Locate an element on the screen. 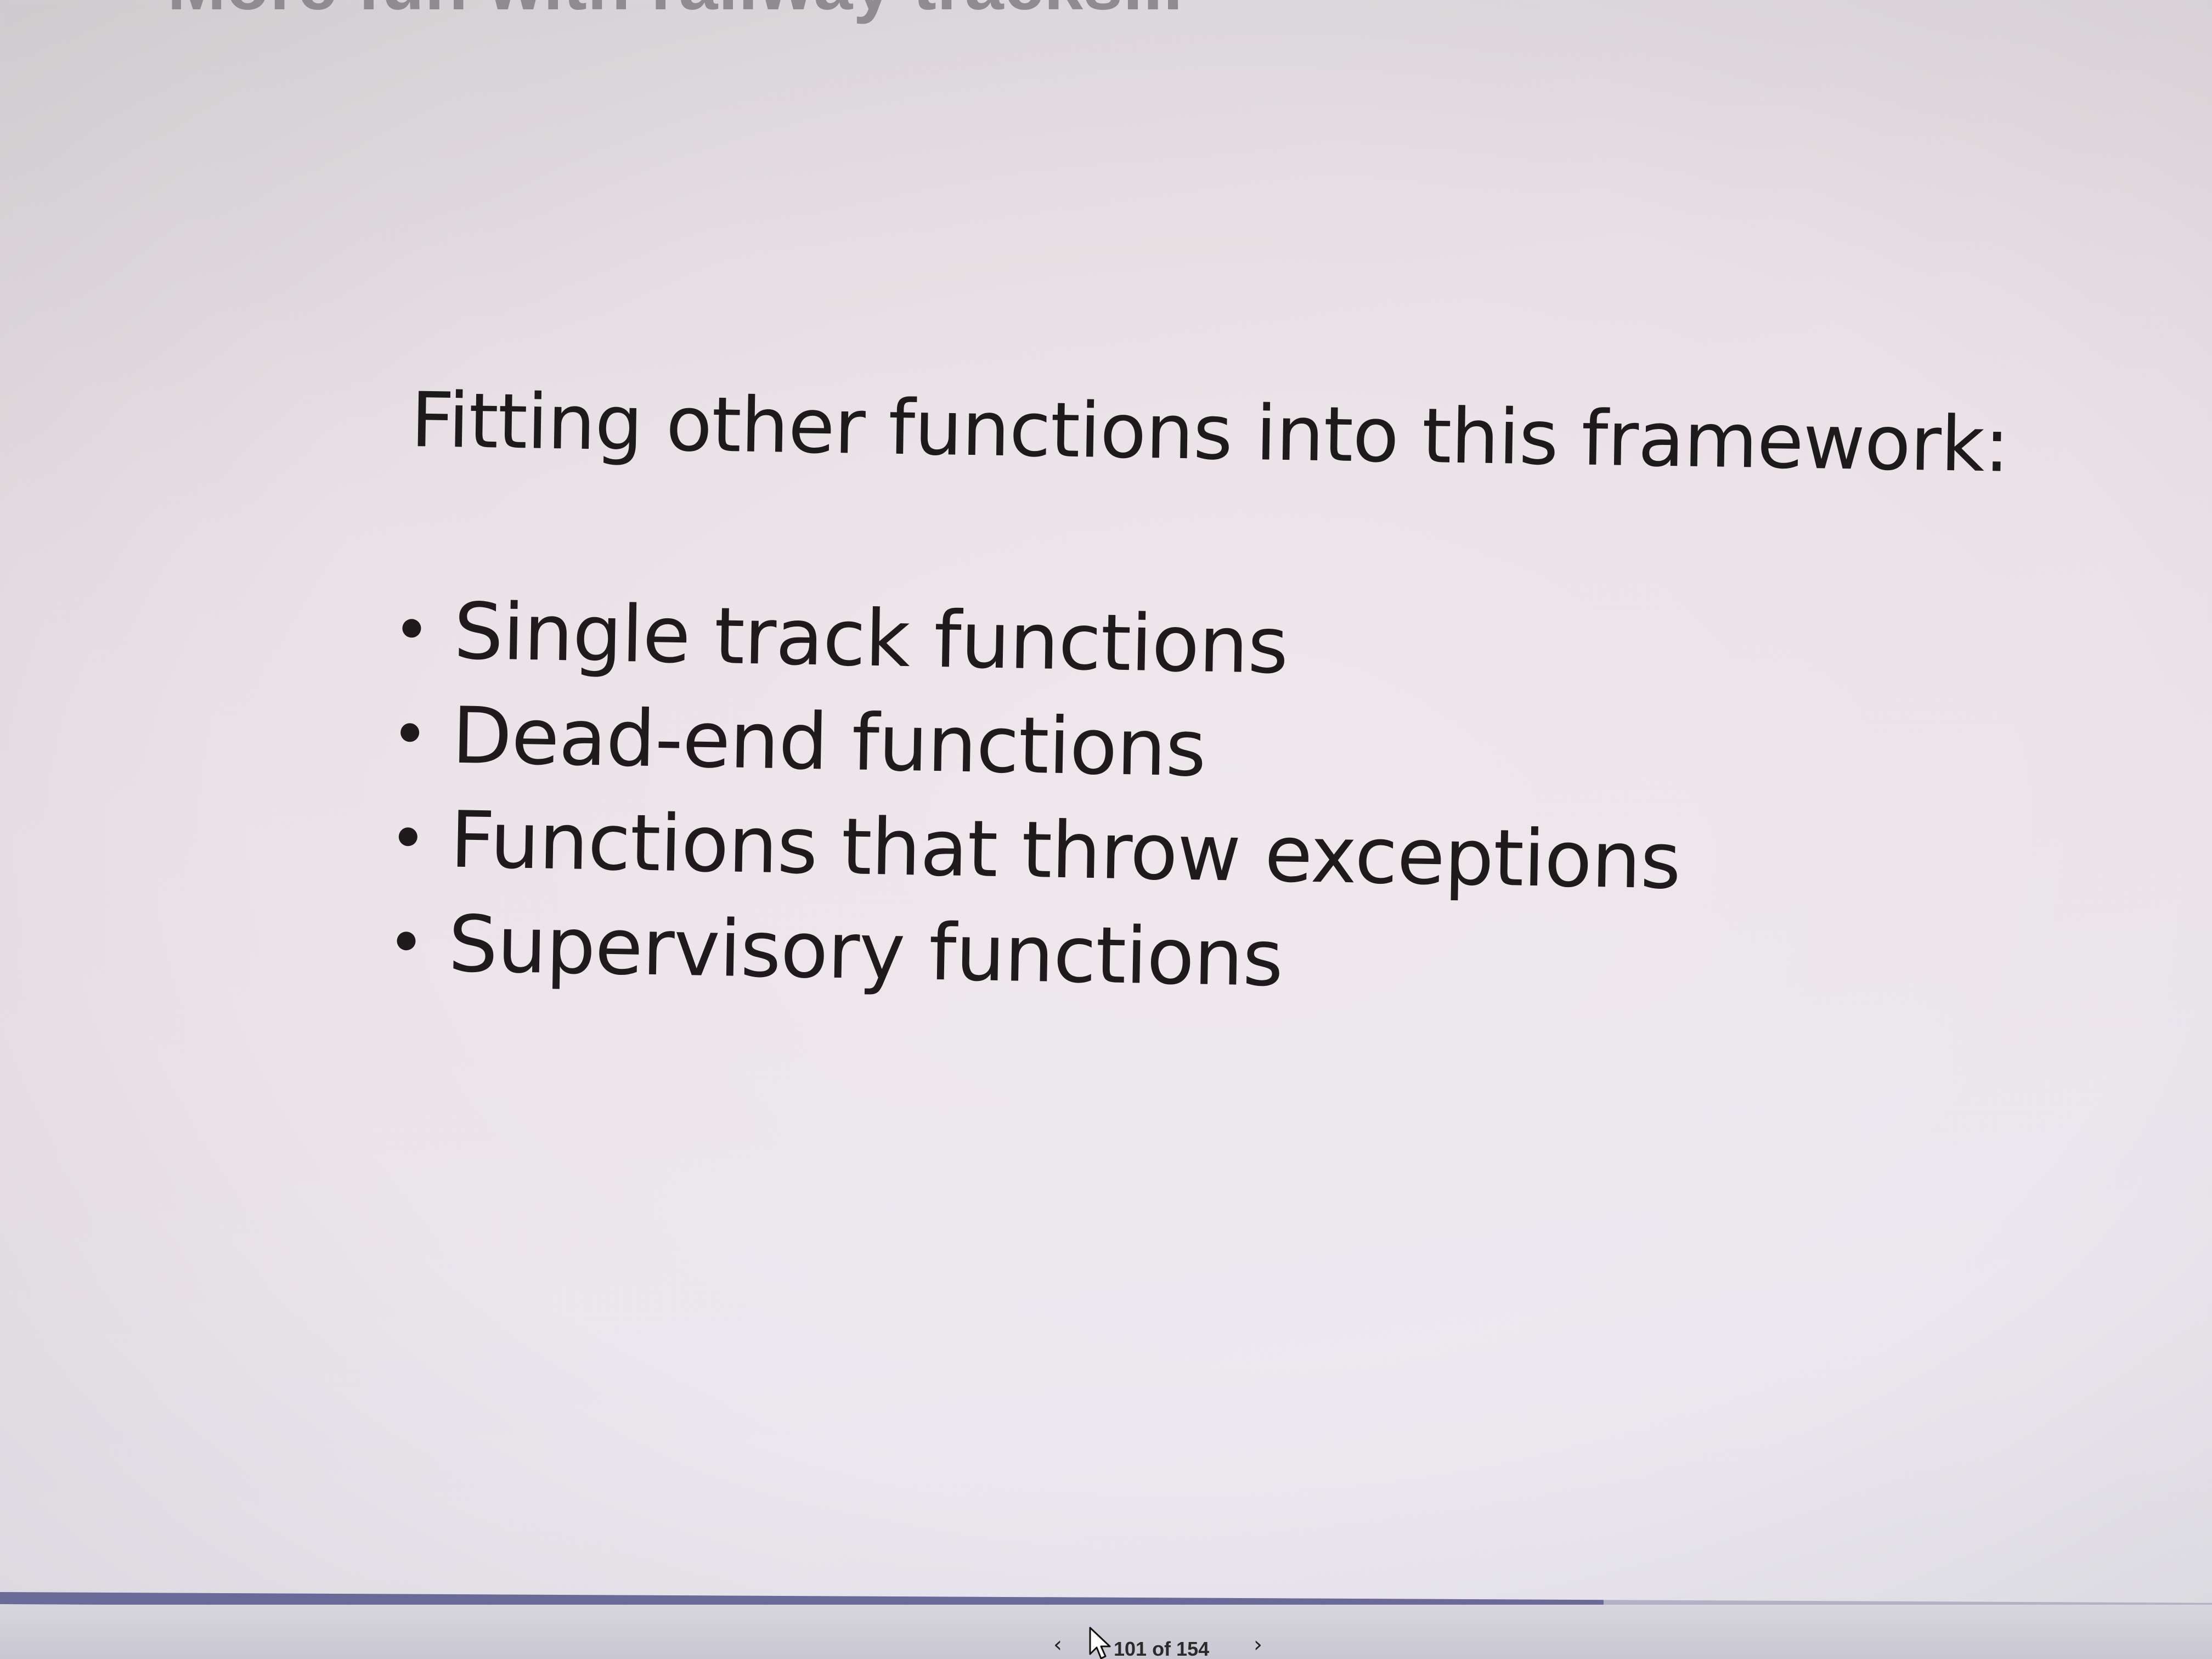 Image resolution: width=2212 pixels, height=1659 pixels. list-item: Supervisory functions is located at coordinates (1038, 955).